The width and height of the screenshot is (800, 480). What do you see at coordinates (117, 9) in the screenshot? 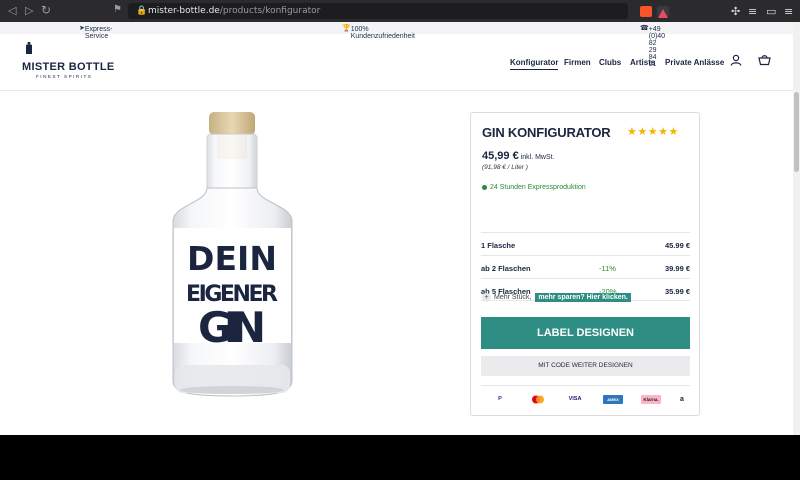
I see `bookmark-icon: ⚑` at bounding box center [117, 9].